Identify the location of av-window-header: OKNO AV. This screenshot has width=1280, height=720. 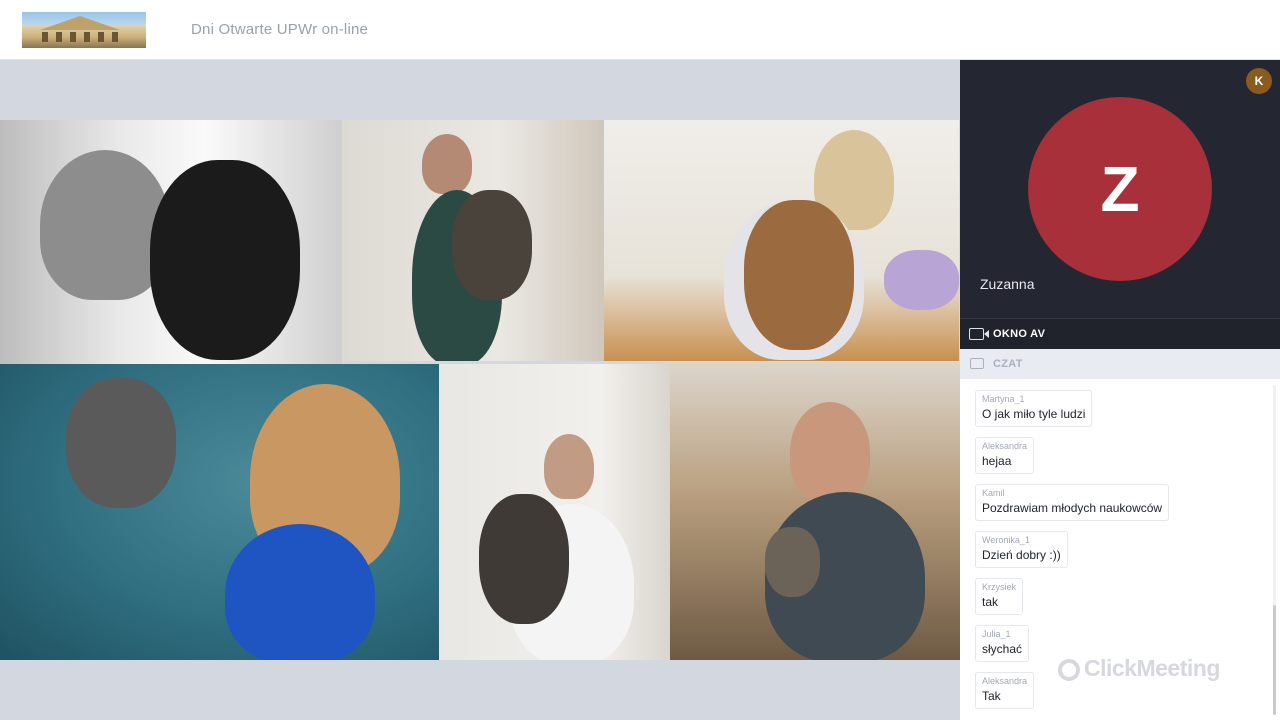
(1120, 333).